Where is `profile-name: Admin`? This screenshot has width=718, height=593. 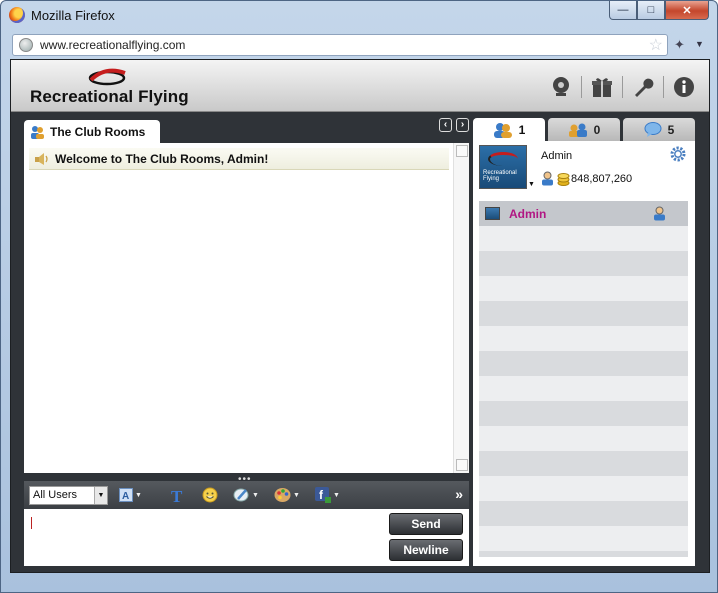
profile-name: Admin is located at coordinates (557, 156).